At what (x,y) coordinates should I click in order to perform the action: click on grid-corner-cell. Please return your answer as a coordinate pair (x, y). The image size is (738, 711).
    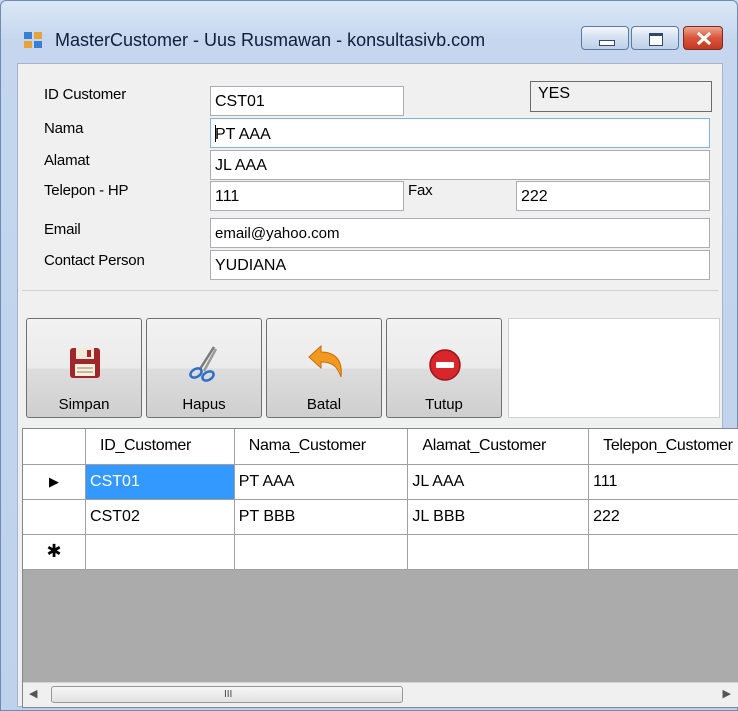
    Looking at the image, I should click on (55, 447).